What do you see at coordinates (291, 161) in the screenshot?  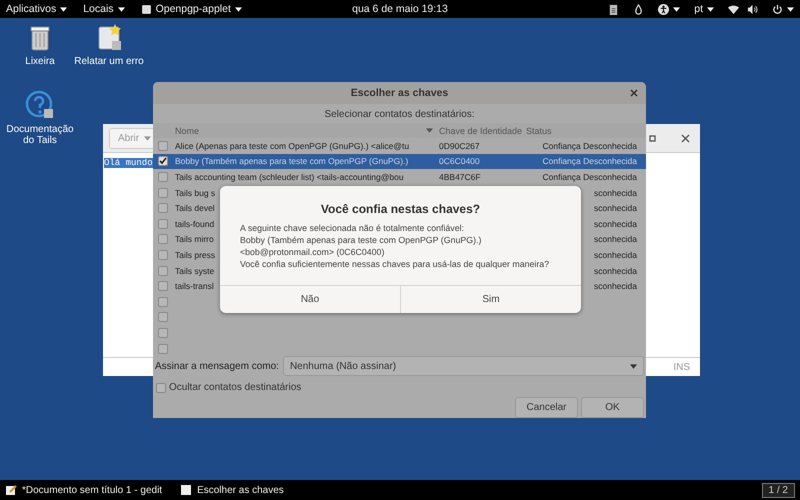 I see `table-cell: Bobby (Também apenas para teste com OpenPGP (GnuPG).)` at bounding box center [291, 161].